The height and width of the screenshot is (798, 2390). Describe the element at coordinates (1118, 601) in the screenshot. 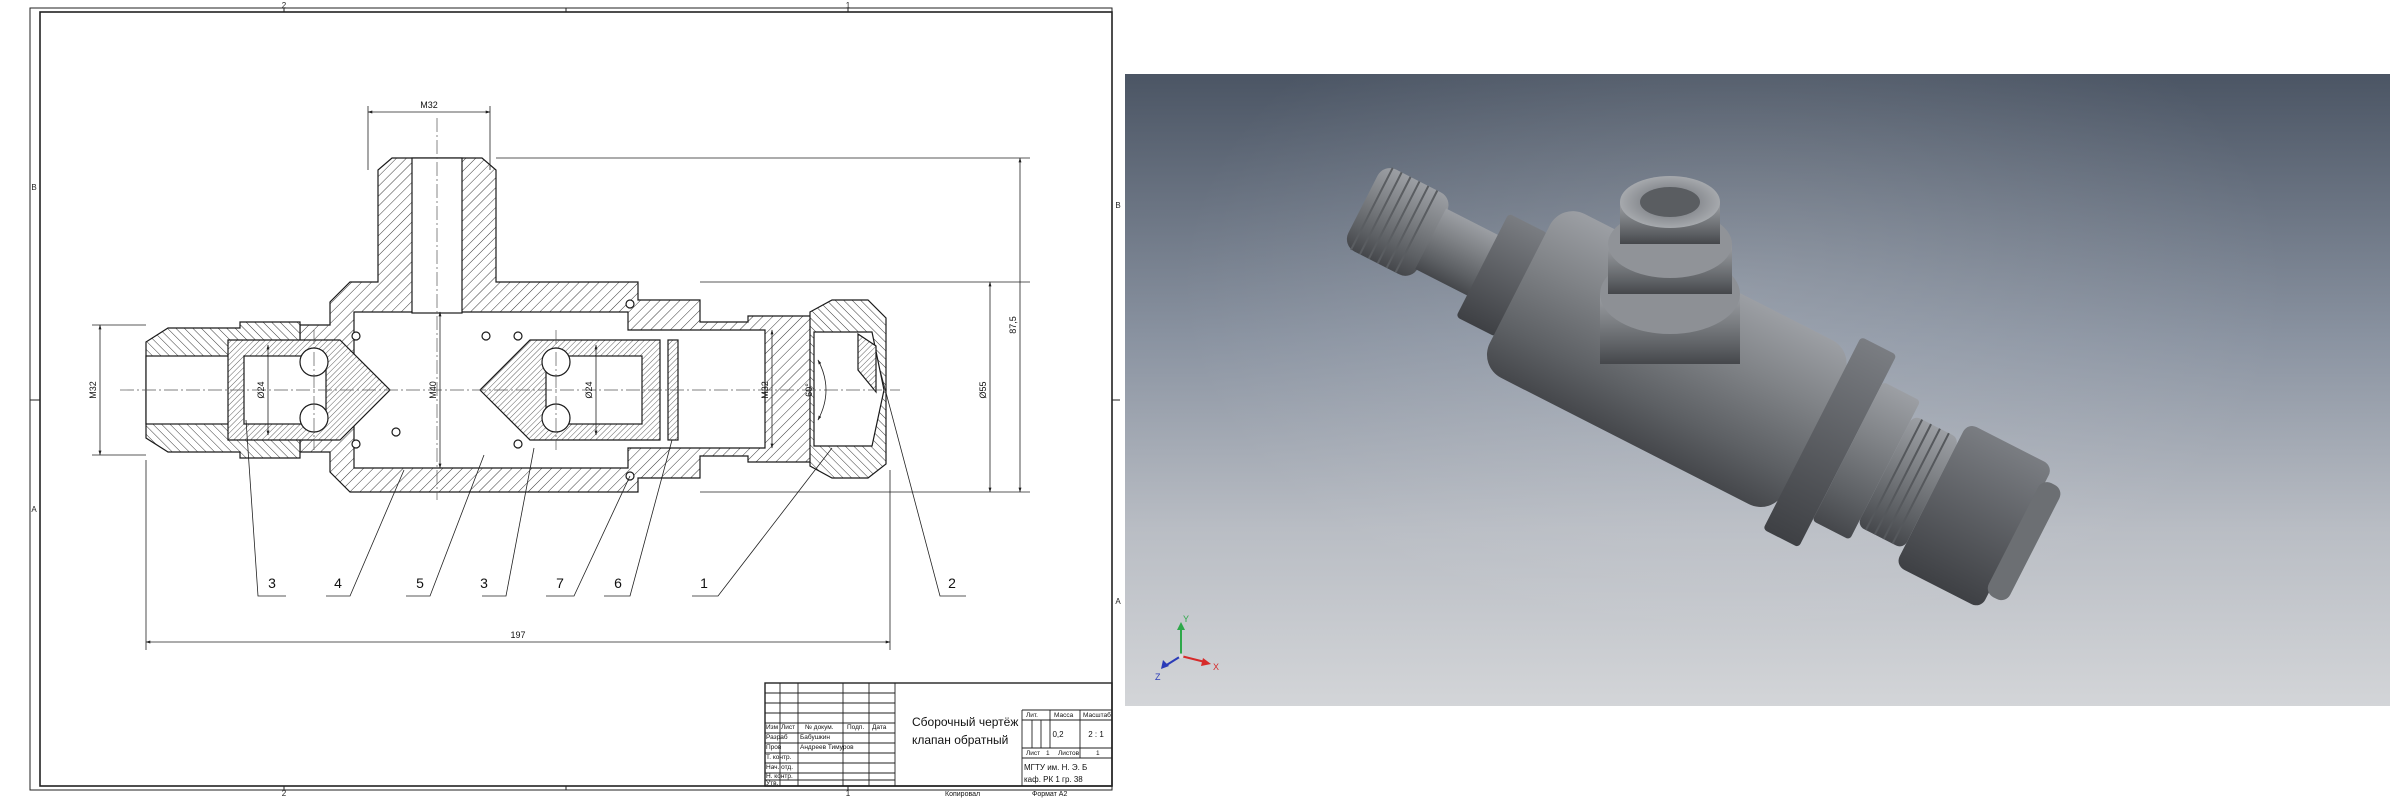

I see `zone-right-a: A` at that location.